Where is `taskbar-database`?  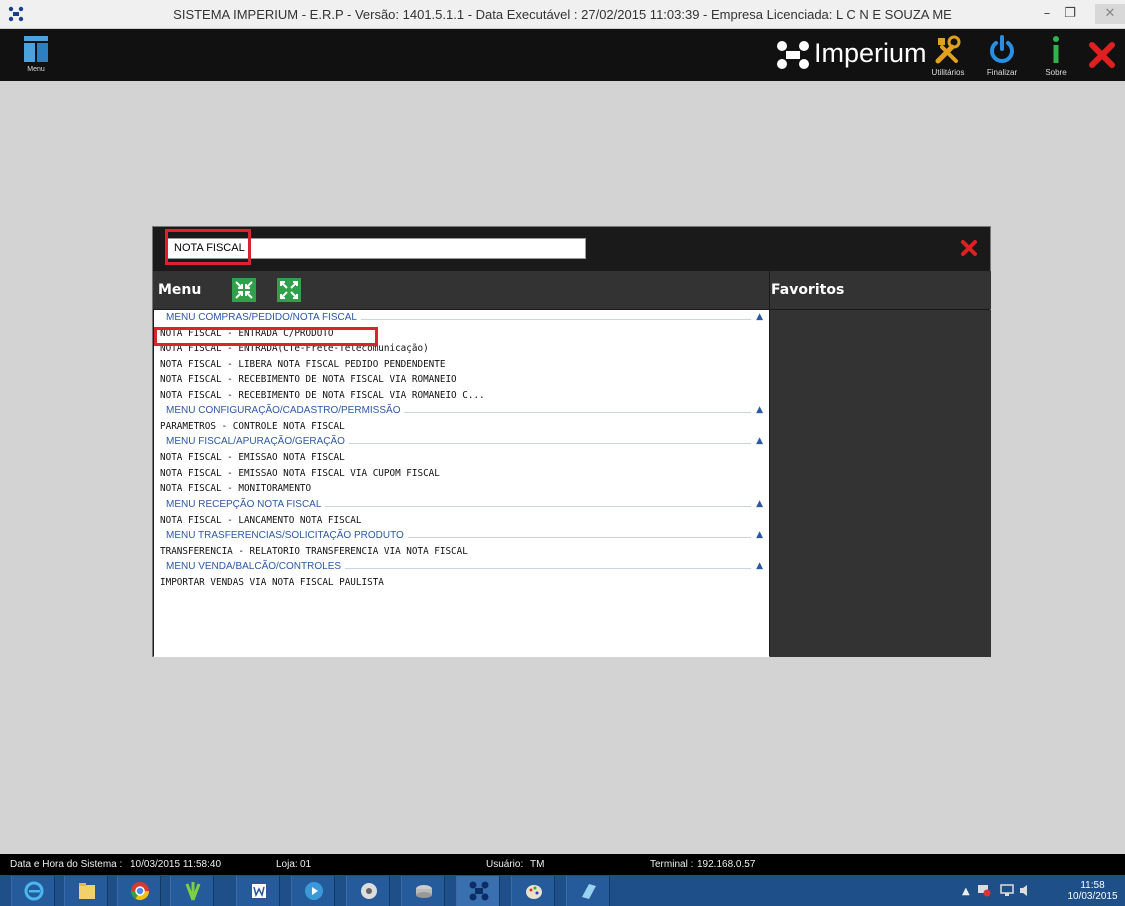
taskbar-database is located at coordinates (423, 891).